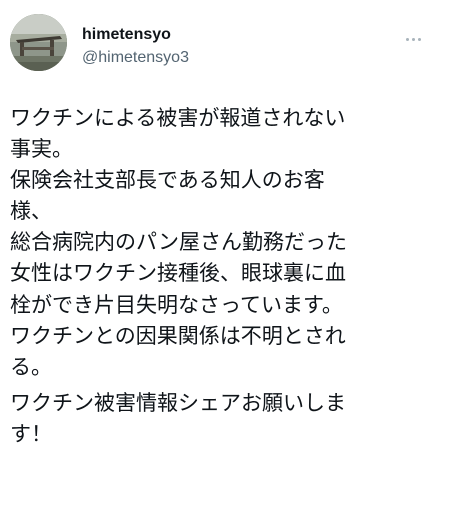 The height and width of the screenshot is (520, 455). I want to click on more-horizontal-icon, so click(413, 35).